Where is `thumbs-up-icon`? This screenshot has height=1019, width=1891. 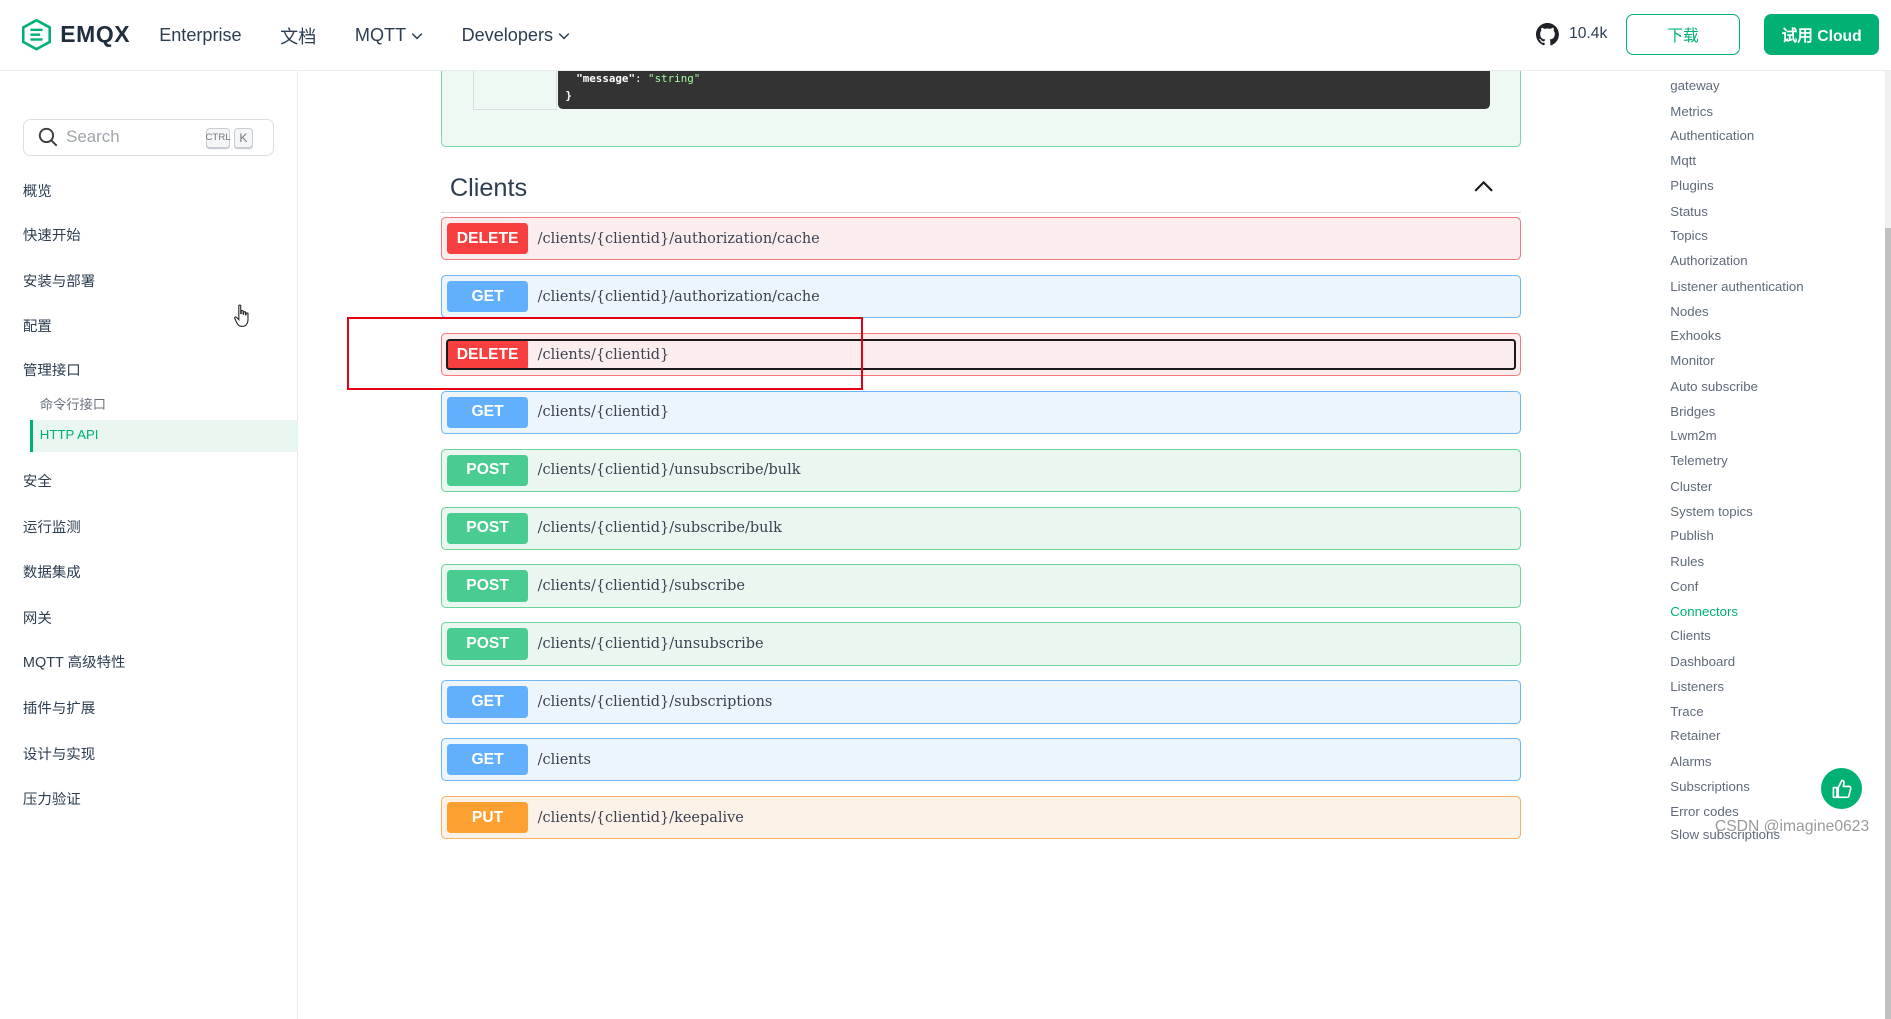 thumbs-up-icon is located at coordinates (1842, 788).